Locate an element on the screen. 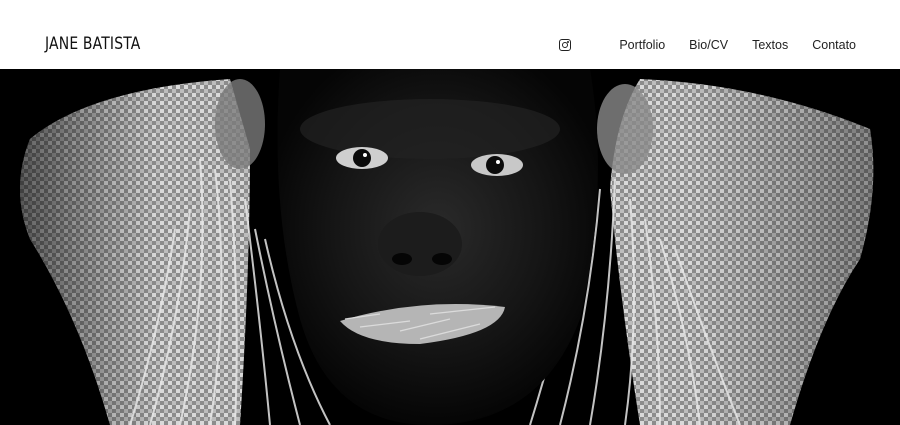 This screenshot has width=900, height=425. main-nav: Portfolio Bio/CV Textos Contato is located at coordinates (707, 45).